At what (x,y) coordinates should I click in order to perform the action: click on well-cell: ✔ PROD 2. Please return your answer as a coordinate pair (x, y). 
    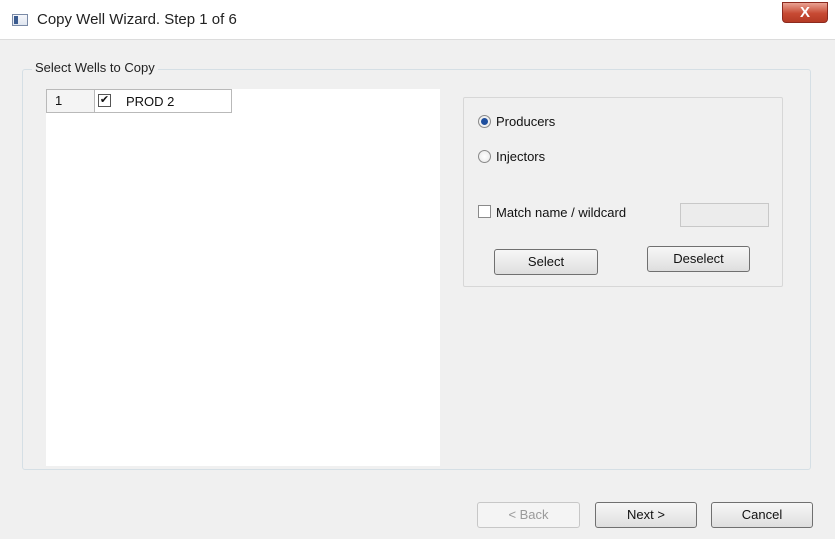
    Looking at the image, I should click on (163, 101).